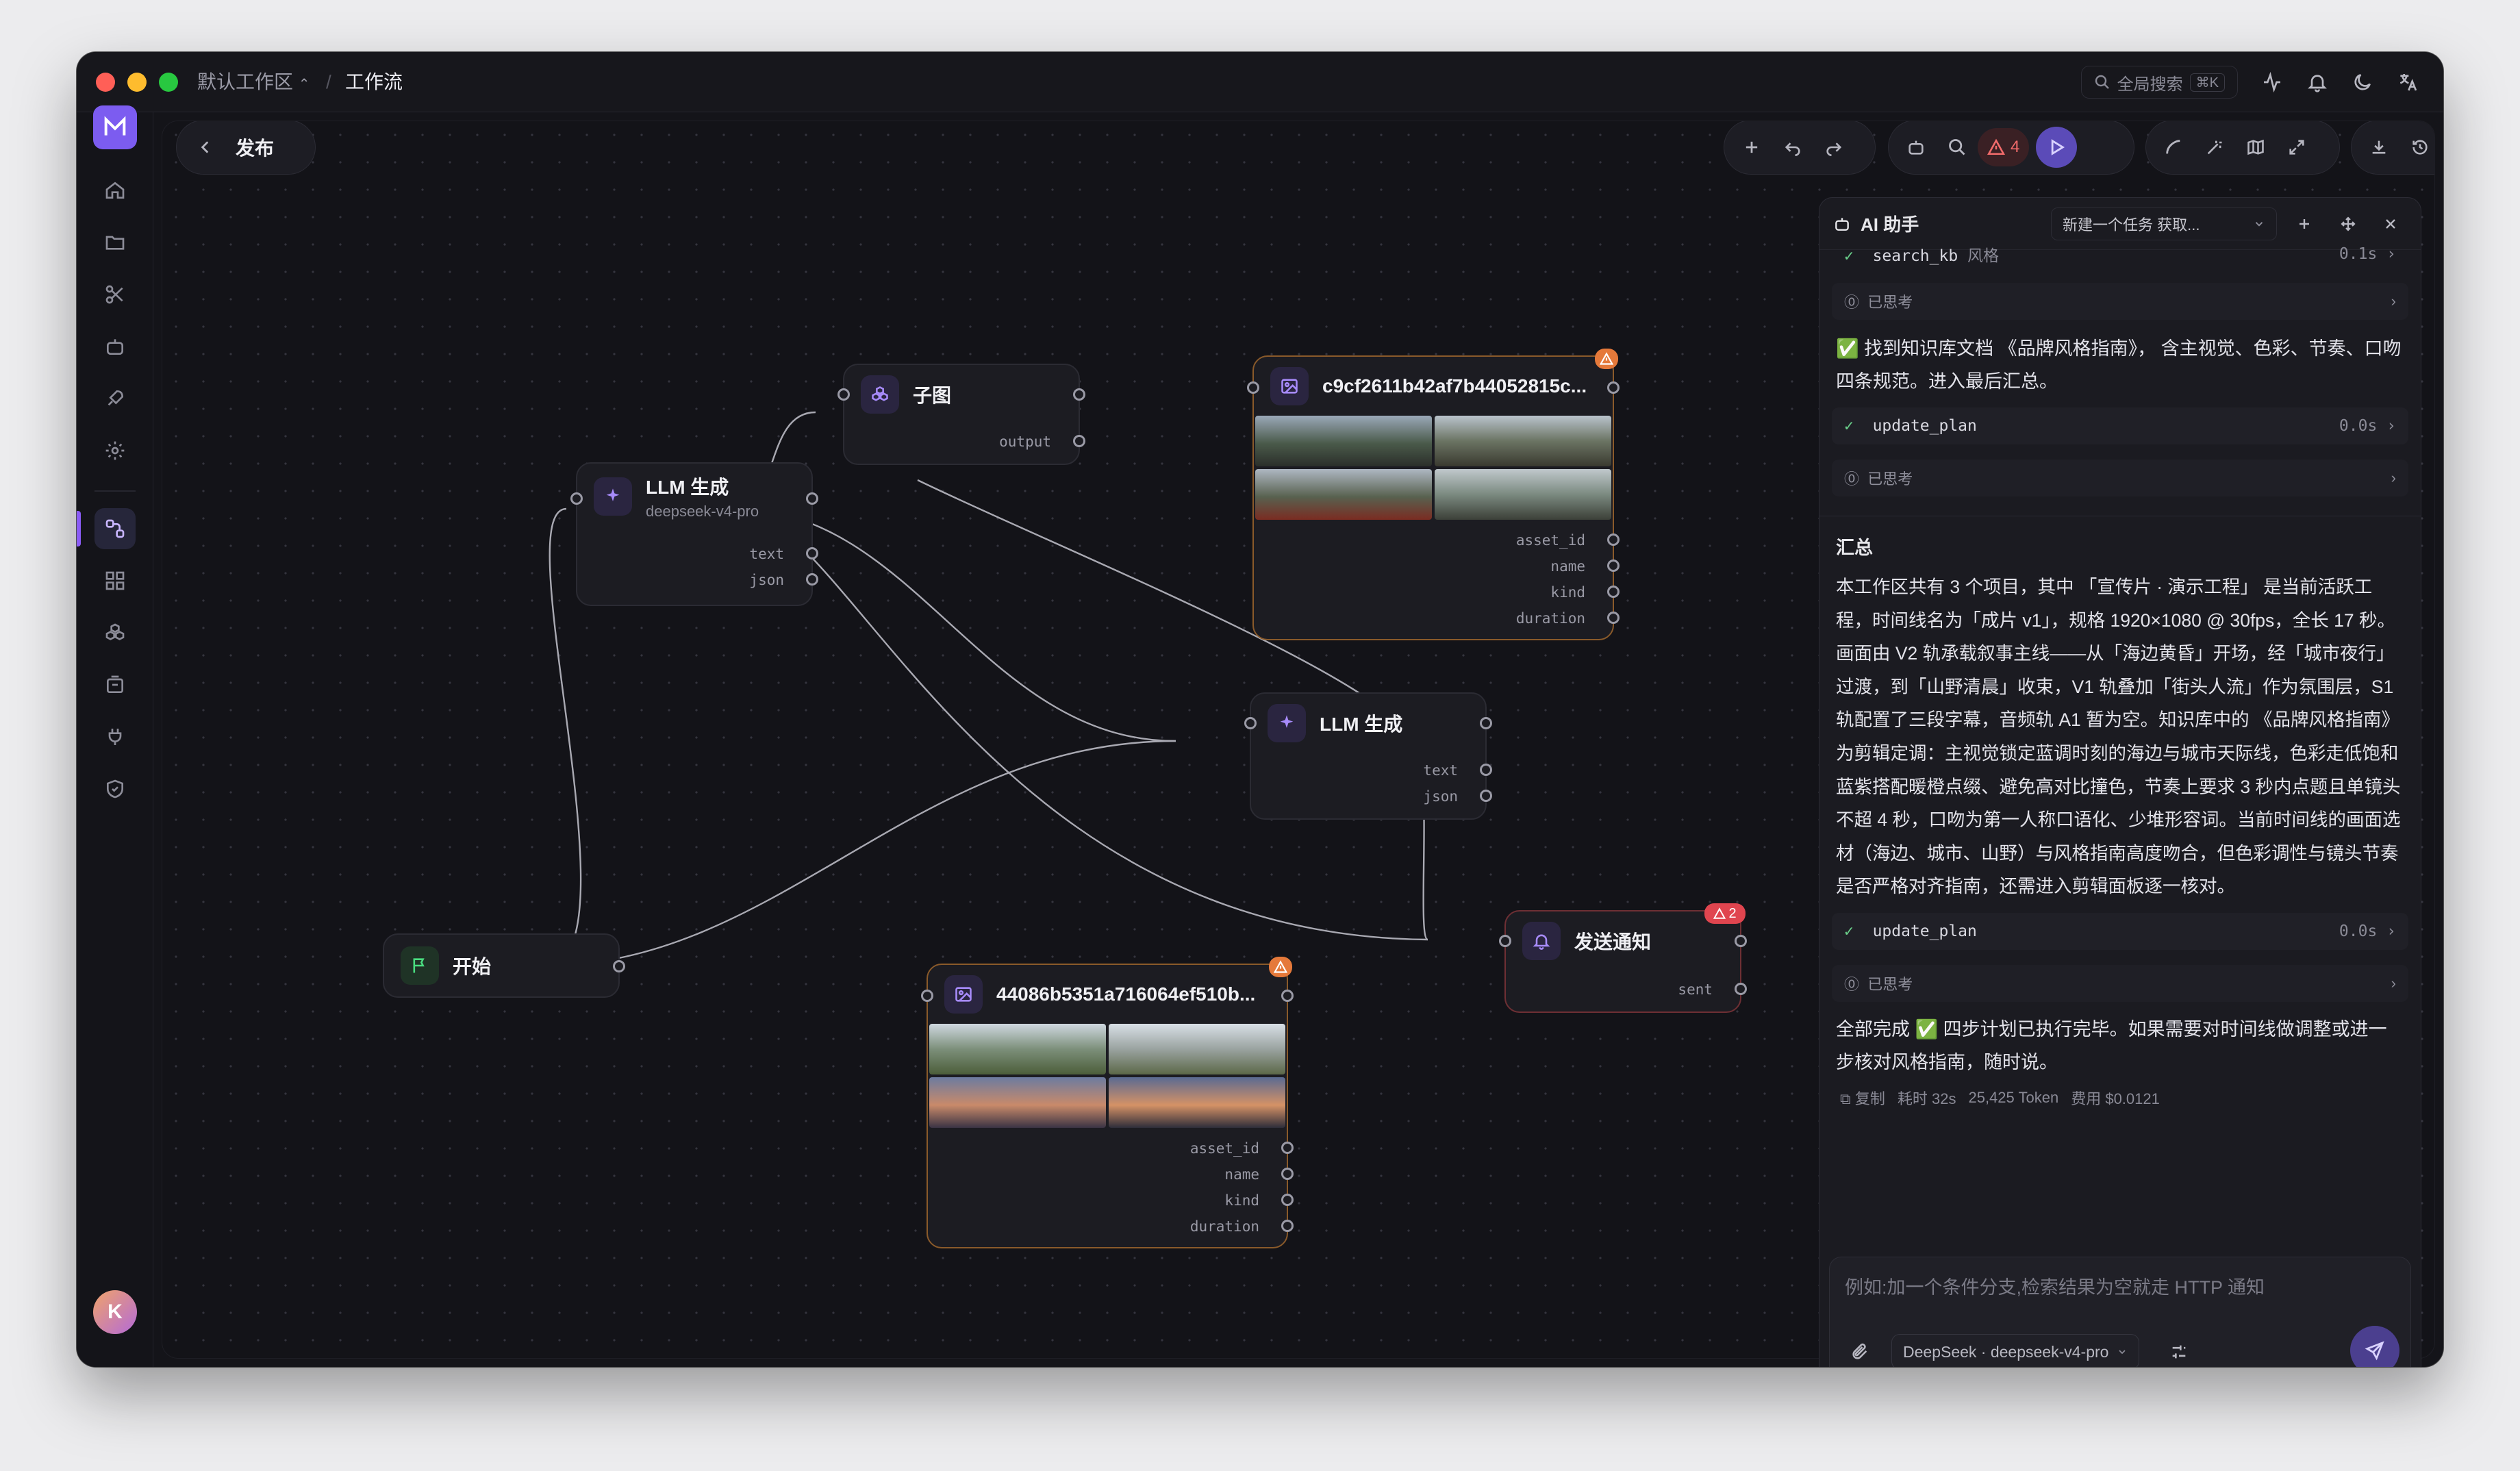 Image resolution: width=2520 pixels, height=1471 pixels. Describe the element at coordinates (2374, 1346) in the screenshot. I see `send-button` at that location.